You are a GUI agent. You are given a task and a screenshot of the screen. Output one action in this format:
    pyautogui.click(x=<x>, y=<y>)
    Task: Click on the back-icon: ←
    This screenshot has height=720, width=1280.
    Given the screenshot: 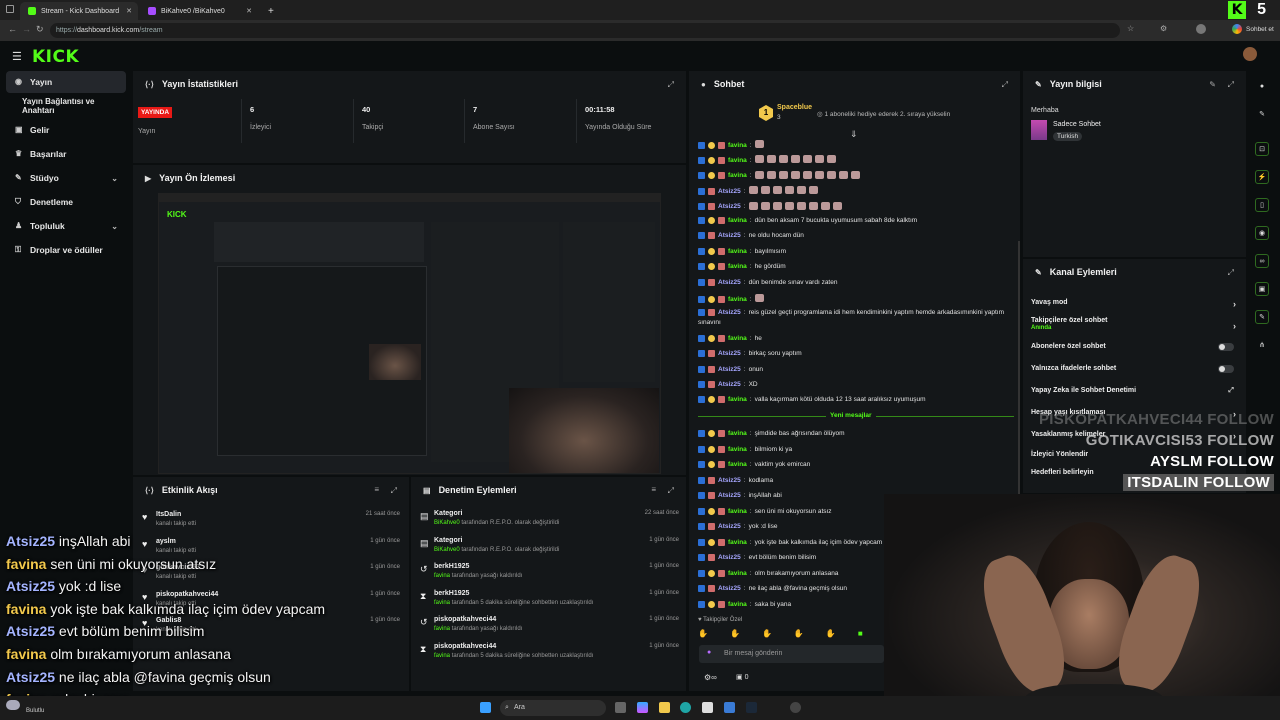 What is the action you would take?
    pyautogui.click(x=12, y=29)
    